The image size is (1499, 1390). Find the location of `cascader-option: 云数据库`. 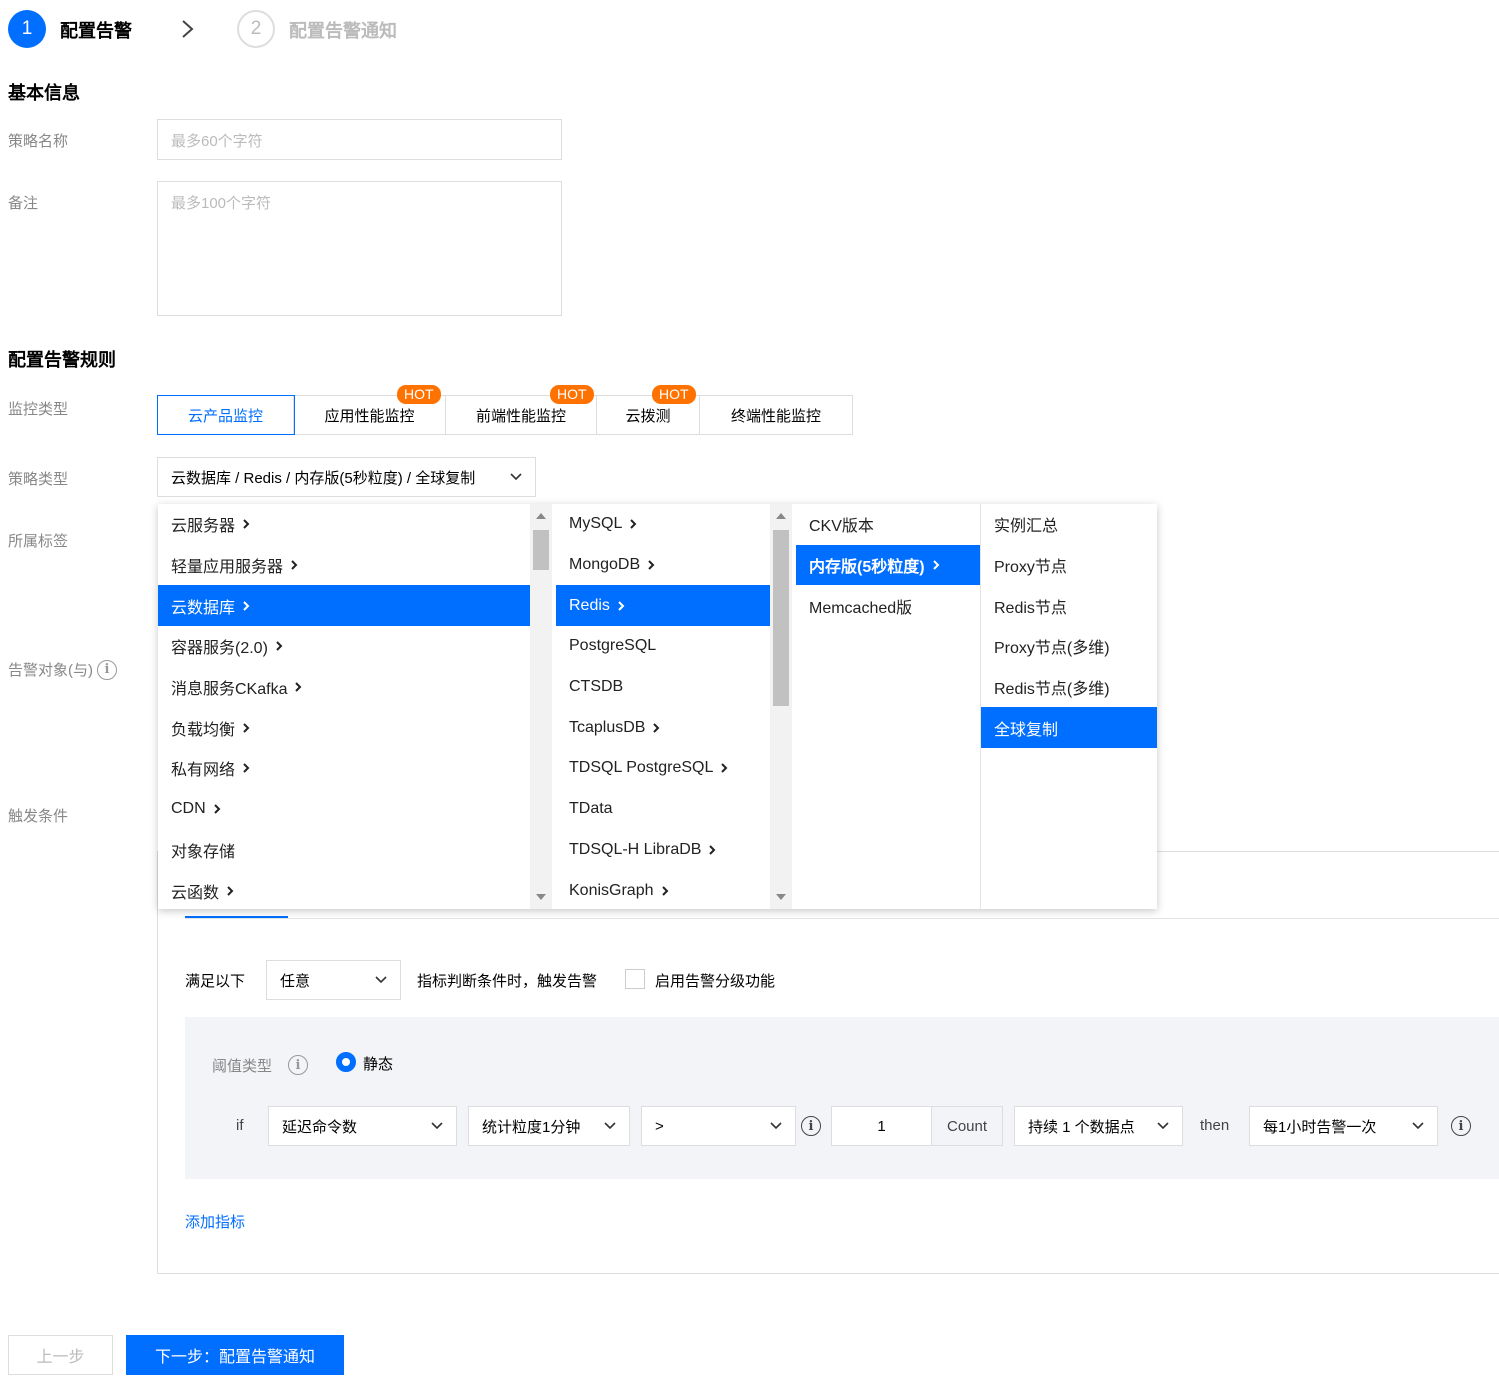

cascader-option: 云数据库 is located at coordinates (344, 606).